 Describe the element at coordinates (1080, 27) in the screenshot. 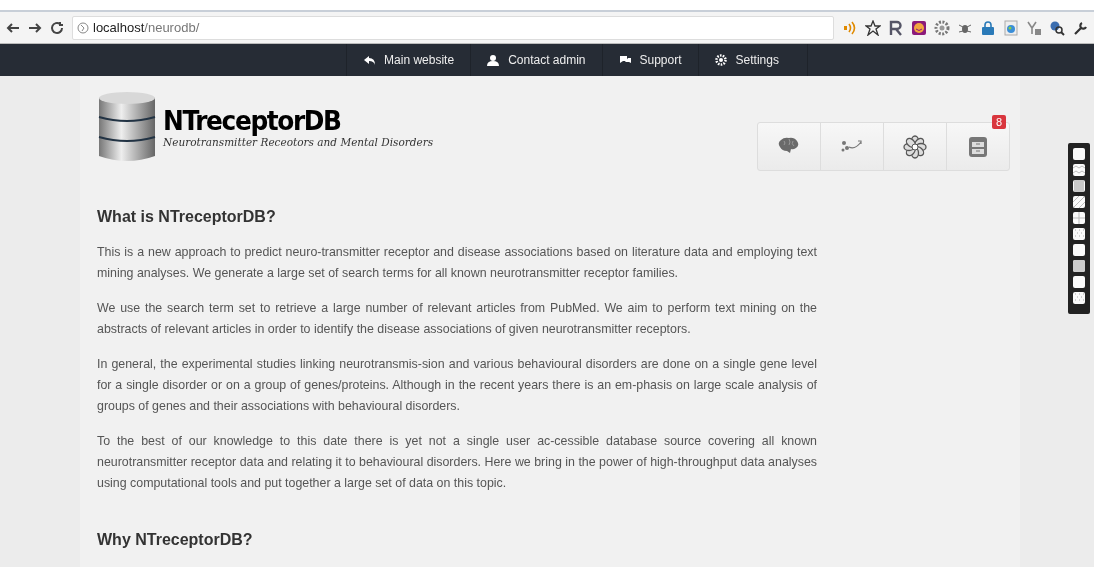

I see `wrench-icon` at that location.